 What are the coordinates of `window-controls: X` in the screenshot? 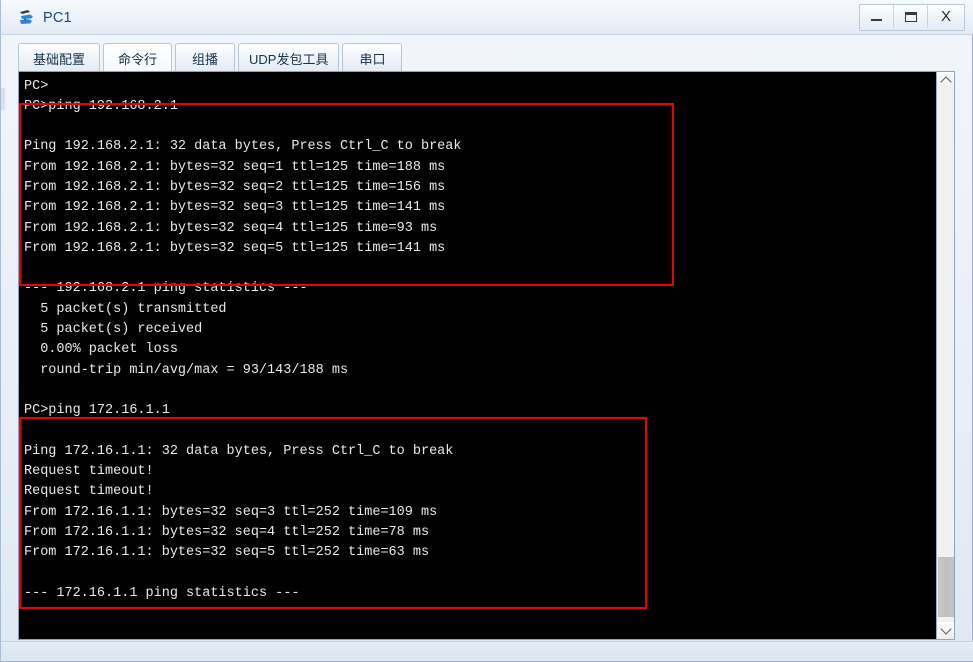 It's located at (912, 17).